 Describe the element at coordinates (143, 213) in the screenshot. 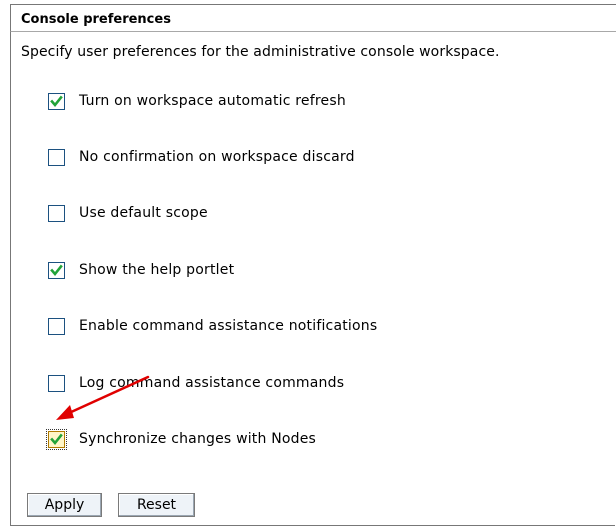

I see `default-scope-label: Use default scope` at that location.